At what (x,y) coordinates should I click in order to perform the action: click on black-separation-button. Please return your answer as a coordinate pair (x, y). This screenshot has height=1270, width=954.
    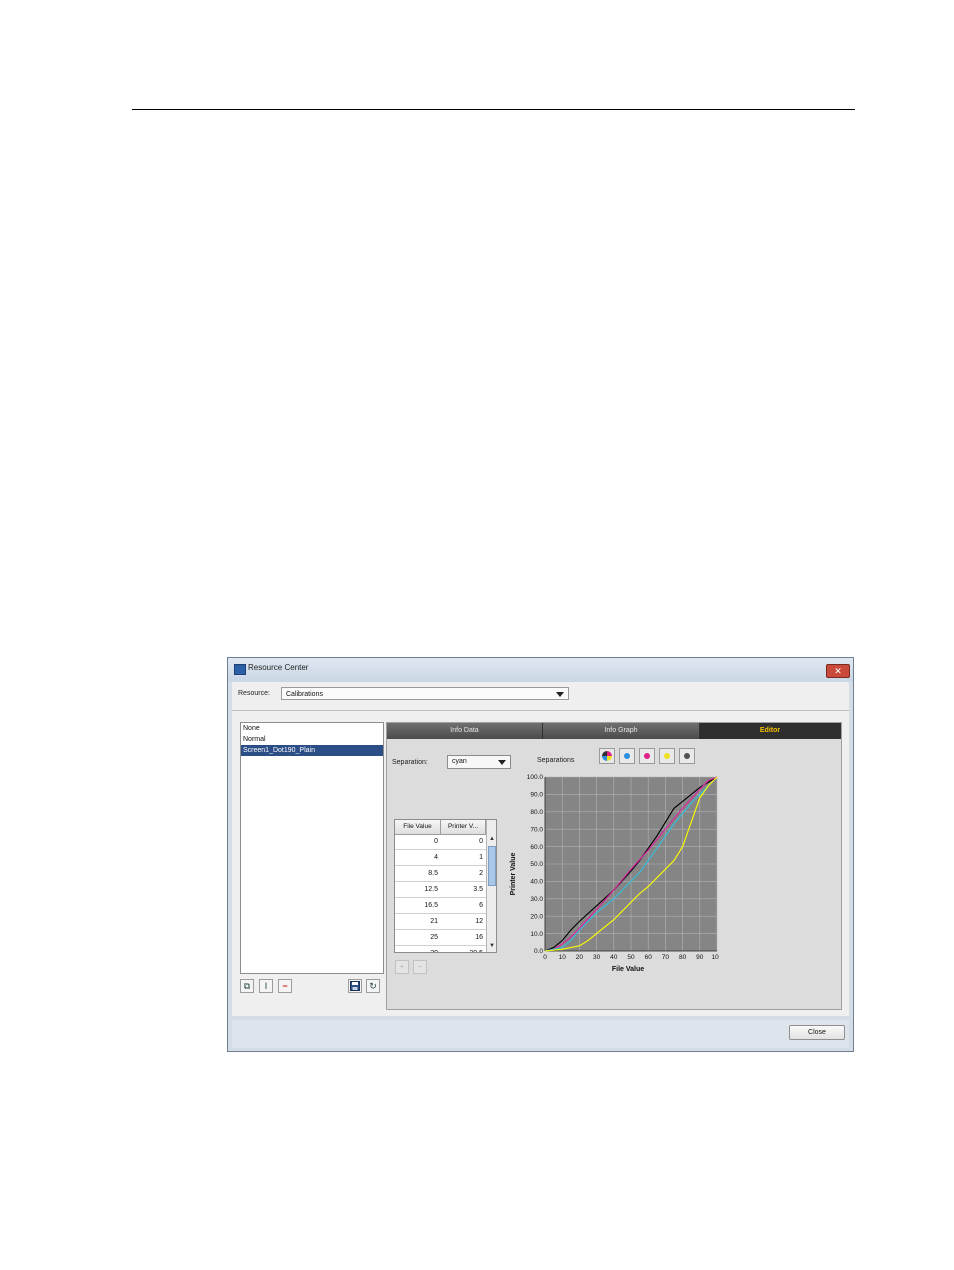
    Looking at the image, I should click on (687, 756).